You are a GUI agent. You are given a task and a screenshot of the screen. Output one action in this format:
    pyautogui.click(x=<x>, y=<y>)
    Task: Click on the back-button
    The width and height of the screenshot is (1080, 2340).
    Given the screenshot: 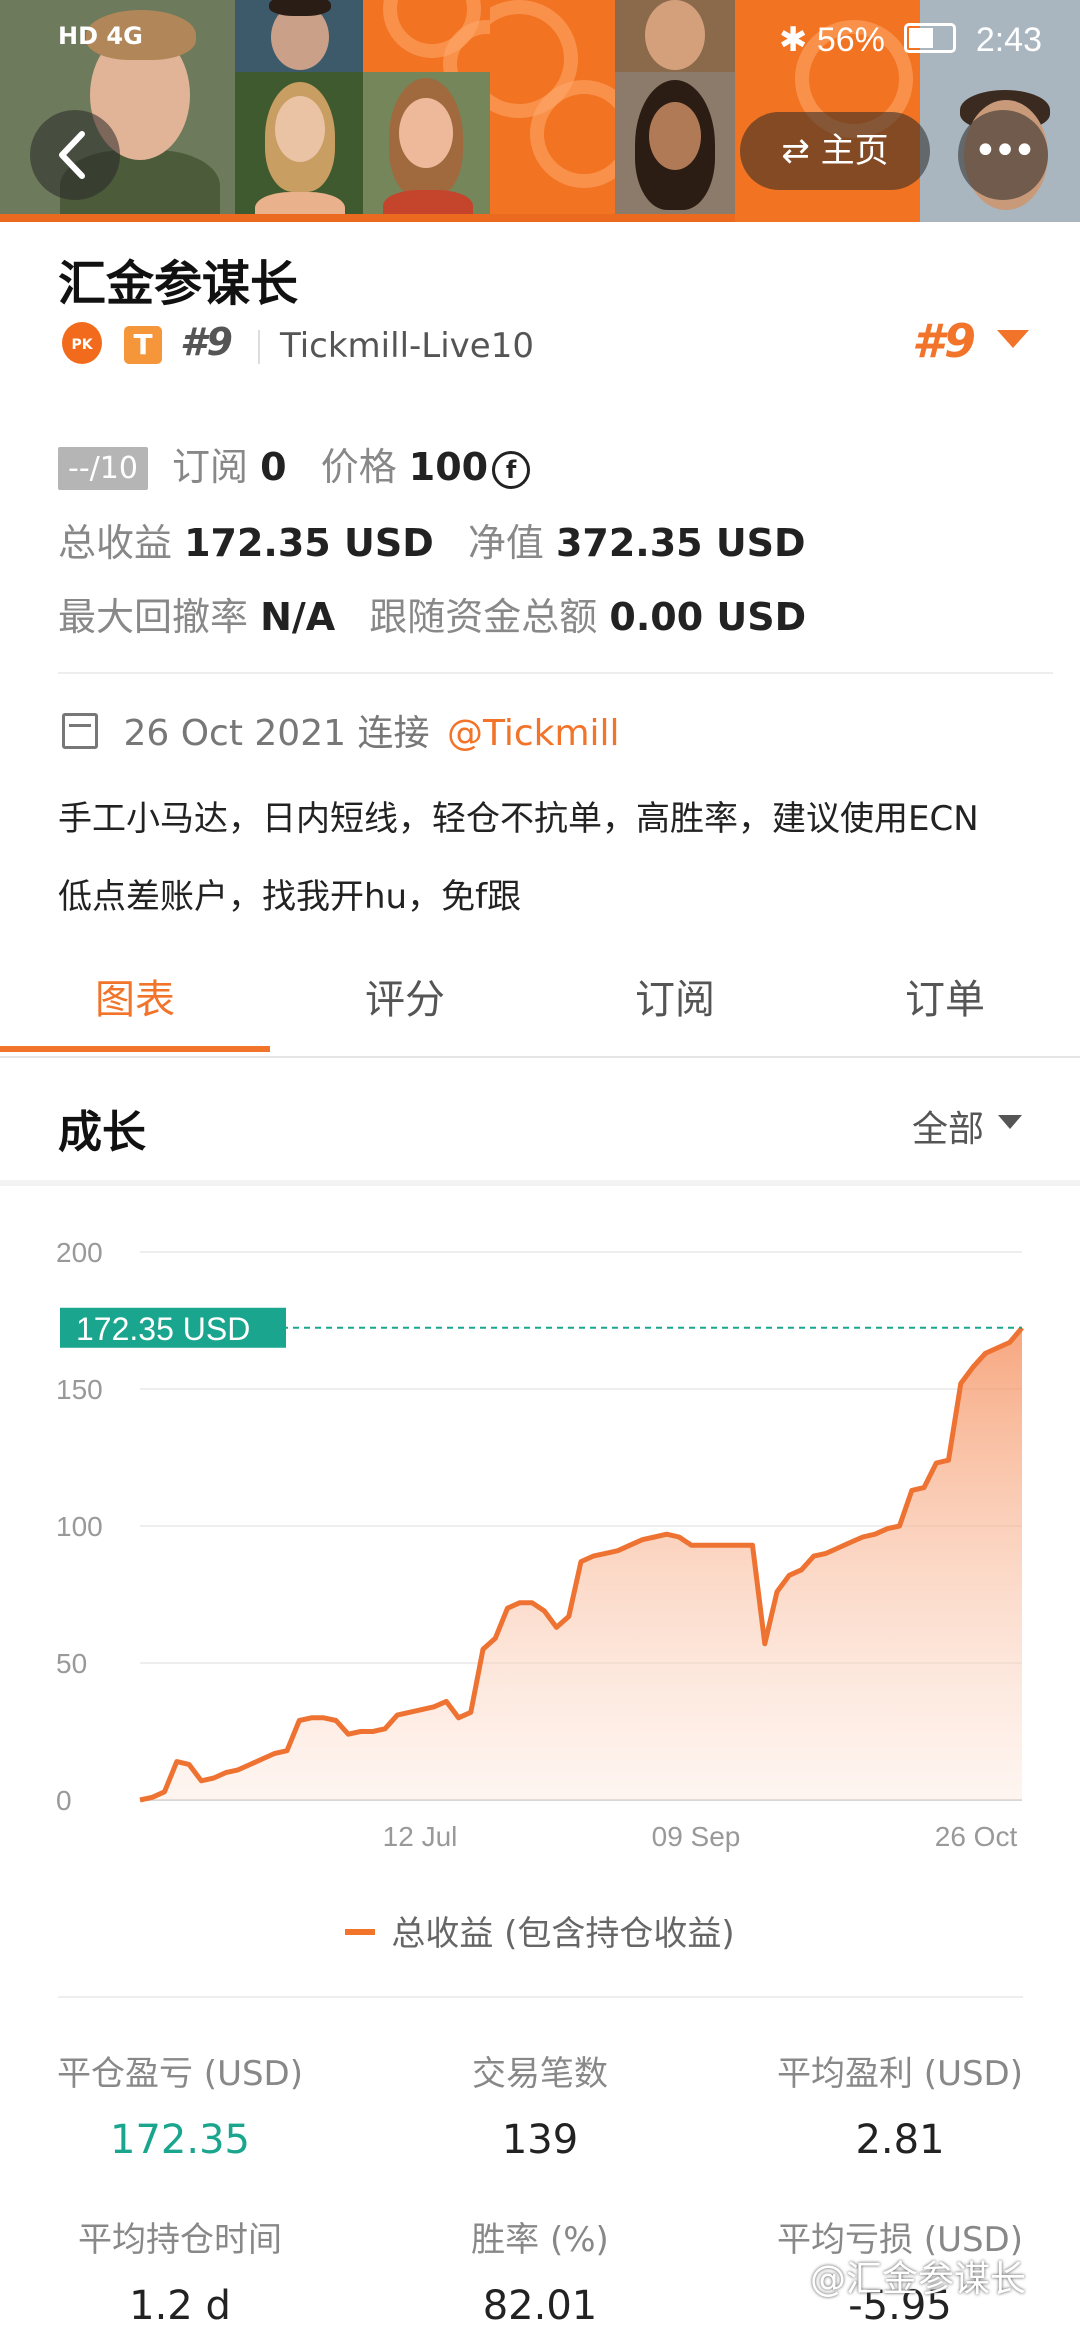 What is the action you would take?
    pyautogui.click(x=75, y=155)
    